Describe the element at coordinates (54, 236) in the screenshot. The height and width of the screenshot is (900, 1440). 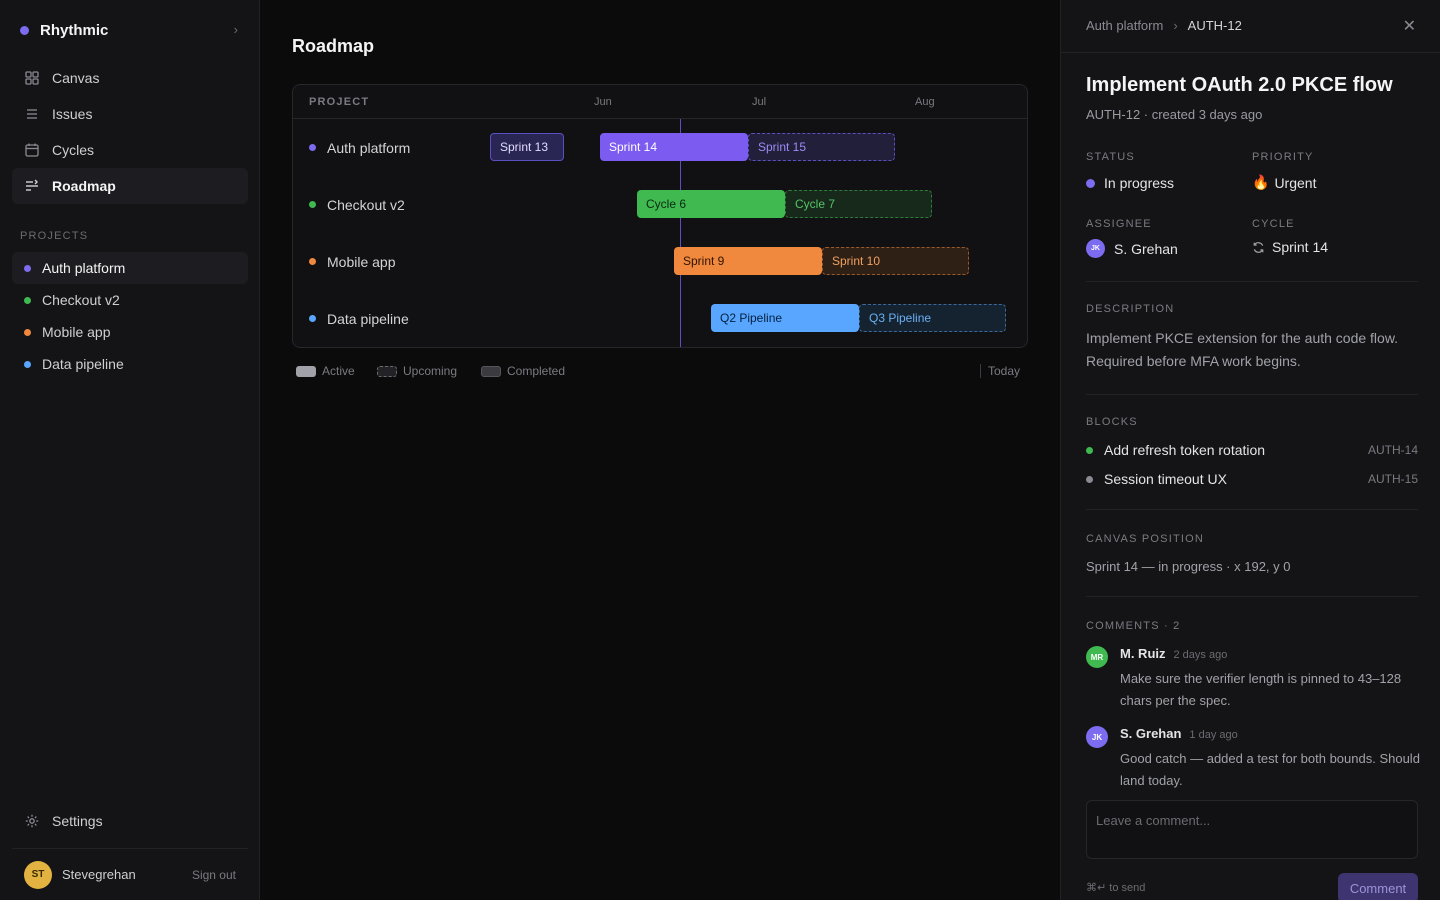
I see `projects-section-label: PROJECTS` at that location.